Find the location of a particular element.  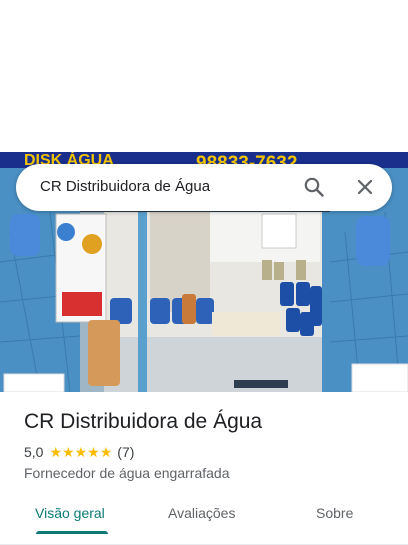

rating-row: 5,0 ★ ★ ★ ★ ★ (7) is located at coordinates (79, 452).